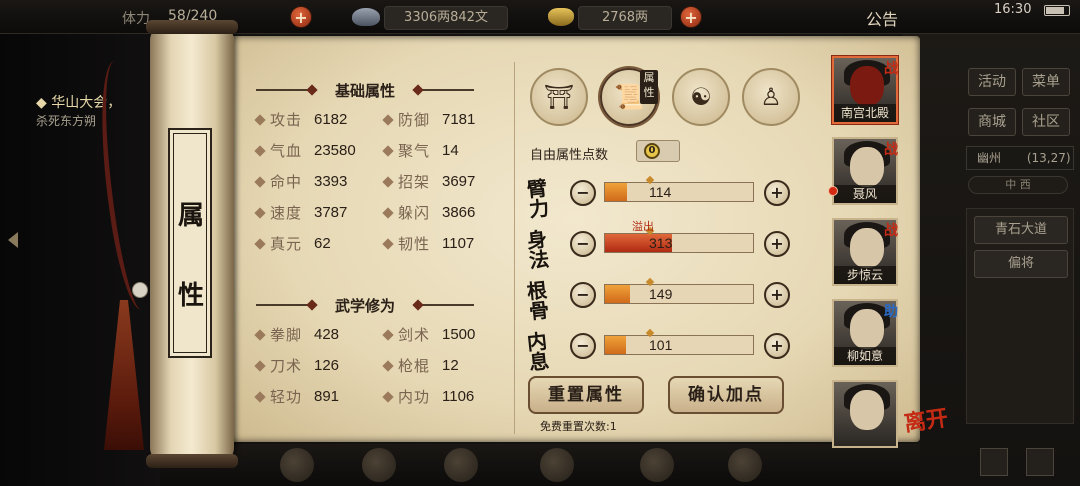 This screenshot has height=486, width=1080. I want to click on basic-attributes-title: 基础属性, so click(364, 91).